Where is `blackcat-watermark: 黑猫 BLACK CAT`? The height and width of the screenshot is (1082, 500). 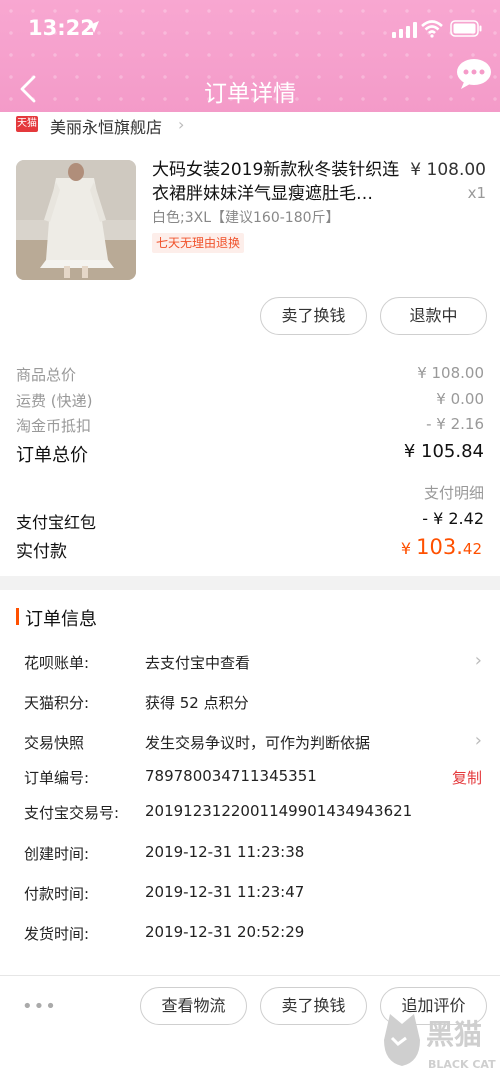
blackcat-watermark: 黑猫 BLACK CAT is located at coordinates (440, 1041).